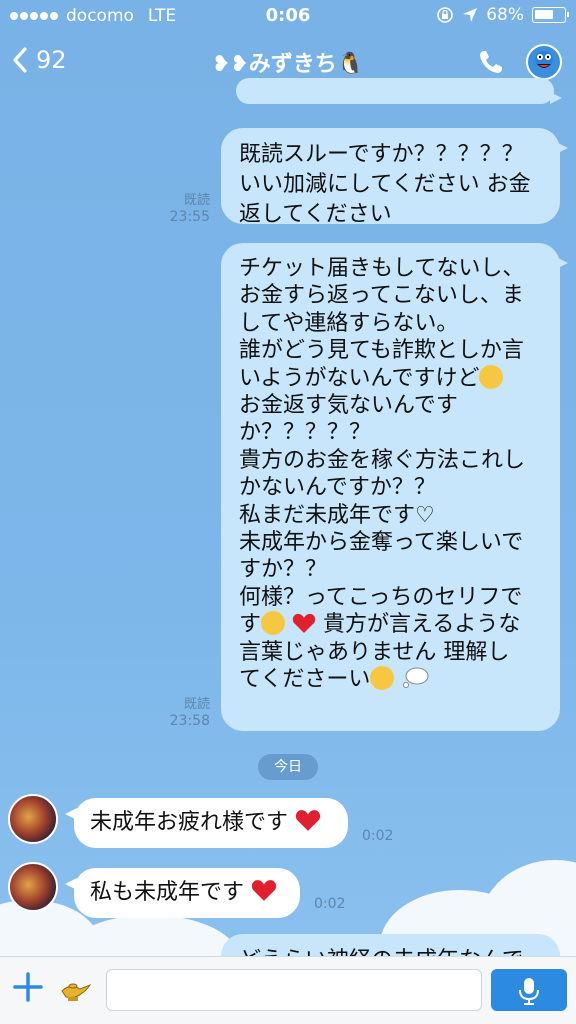 This screenshot has height=1024, width=576. I want to click on battery-icon, so click(550, 15).